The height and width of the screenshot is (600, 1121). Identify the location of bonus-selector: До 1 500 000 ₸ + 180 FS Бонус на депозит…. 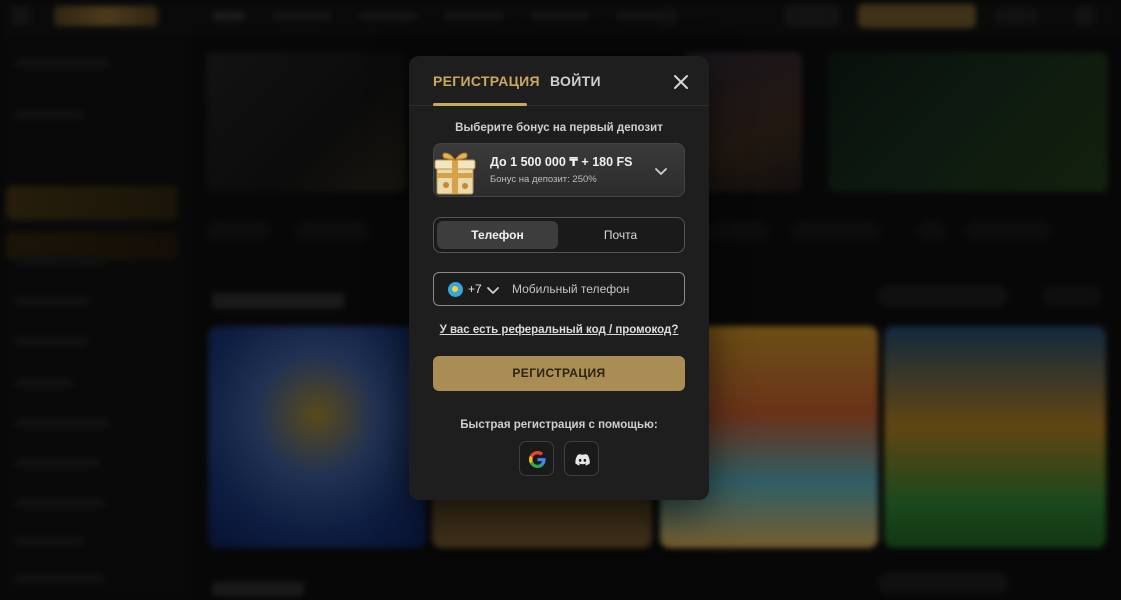
(559, 170).